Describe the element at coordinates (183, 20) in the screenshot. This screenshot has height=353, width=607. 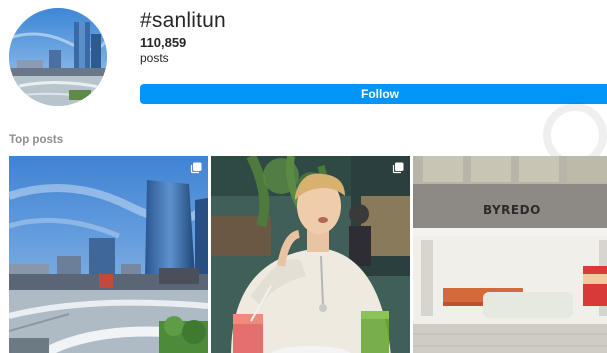
I see `hashtag-title: #sanlitun` at that location.